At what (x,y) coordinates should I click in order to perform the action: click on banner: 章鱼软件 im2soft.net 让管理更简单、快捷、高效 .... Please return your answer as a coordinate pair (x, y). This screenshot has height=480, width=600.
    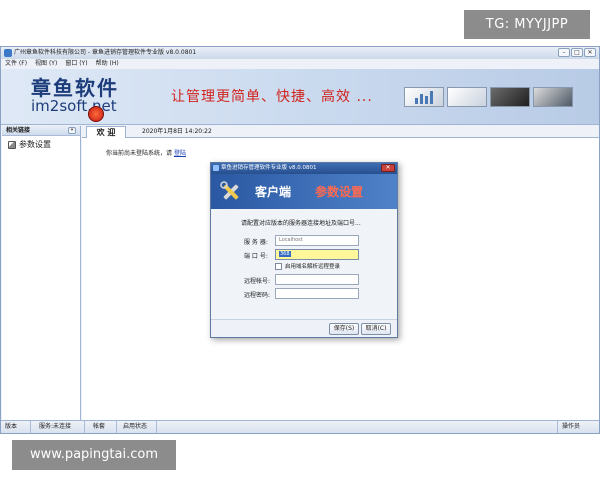
    Looking at the image, I should click on (300, 97).